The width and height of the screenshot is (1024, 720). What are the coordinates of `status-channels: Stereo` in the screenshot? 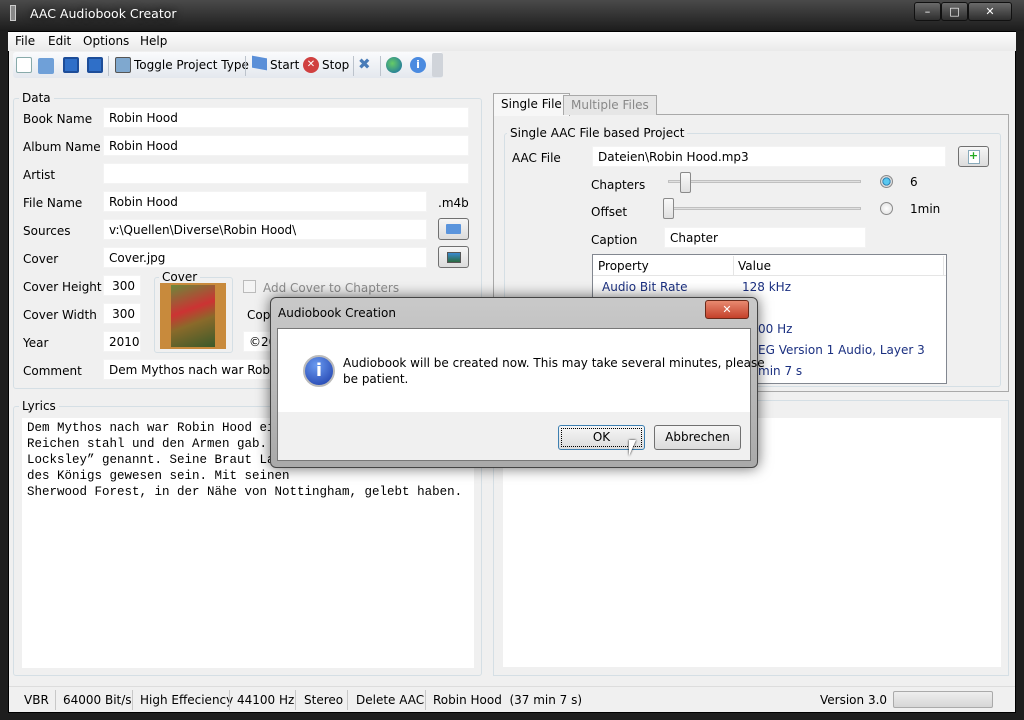 It's located at (324, 700).